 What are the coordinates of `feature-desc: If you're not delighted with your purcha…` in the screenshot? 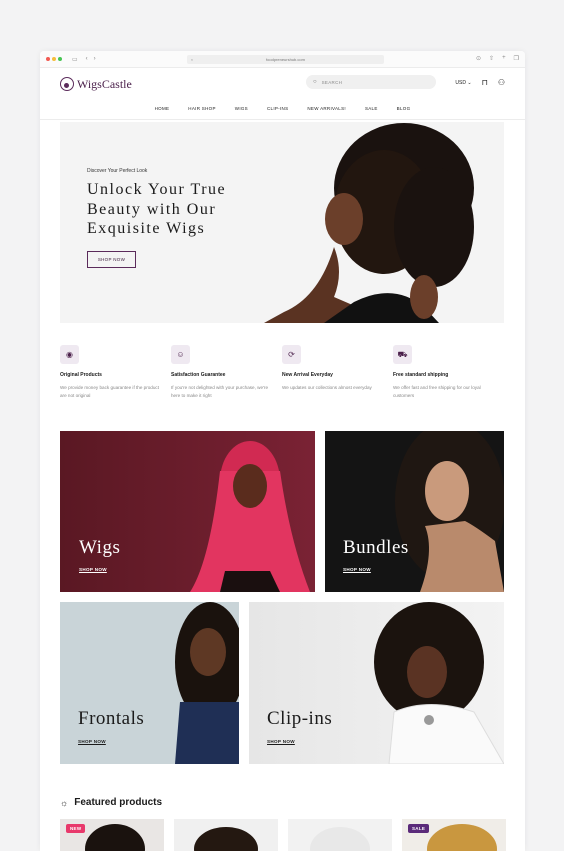 It's located at (220, 391).